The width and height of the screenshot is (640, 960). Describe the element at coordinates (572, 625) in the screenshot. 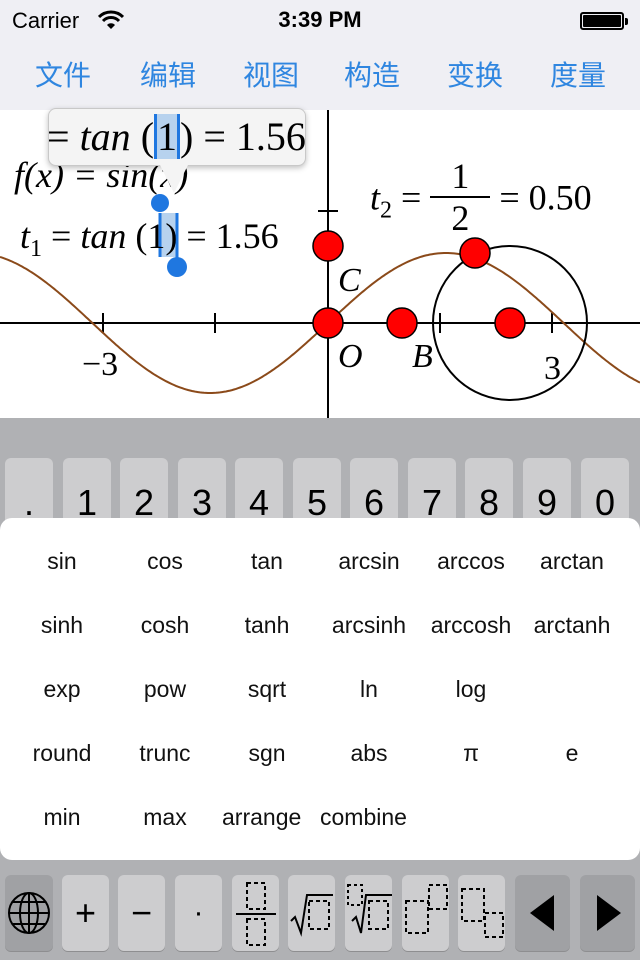

I see `func-arctanh: arctanh` at that location.